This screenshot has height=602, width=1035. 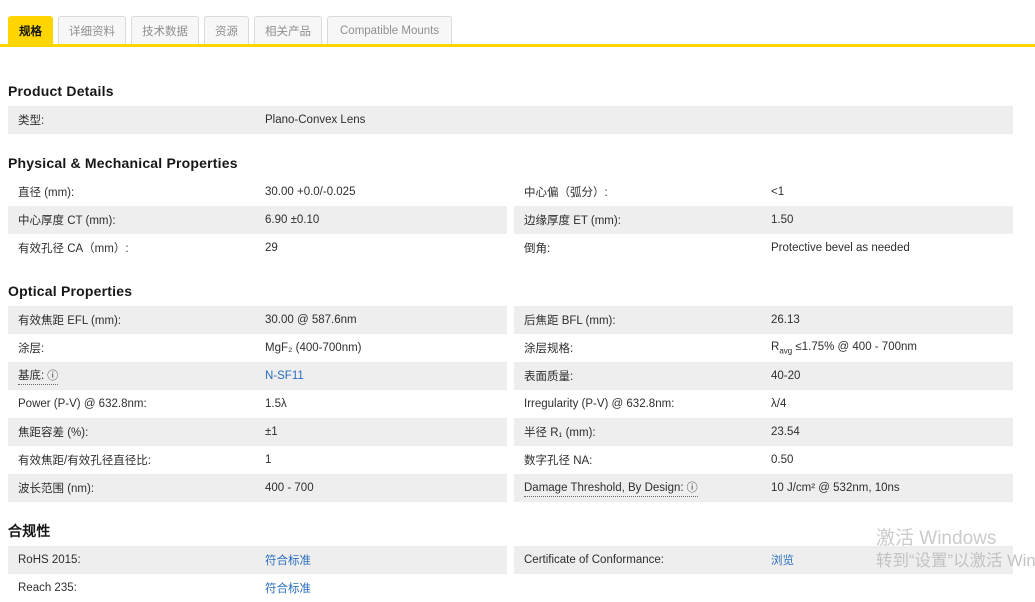 I want to click on spec-value-bevel: Protective bevel as needed, so click(x=840, y=248).